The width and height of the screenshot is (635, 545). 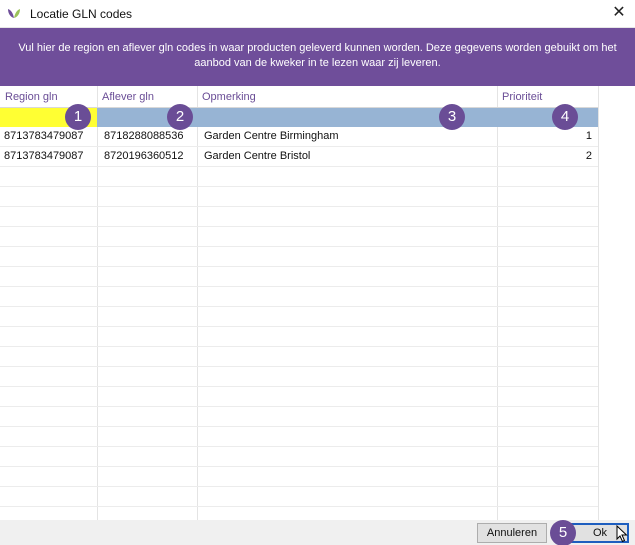 I want to click on column-header-label: Prioriteit, so click(x=522, y=97).